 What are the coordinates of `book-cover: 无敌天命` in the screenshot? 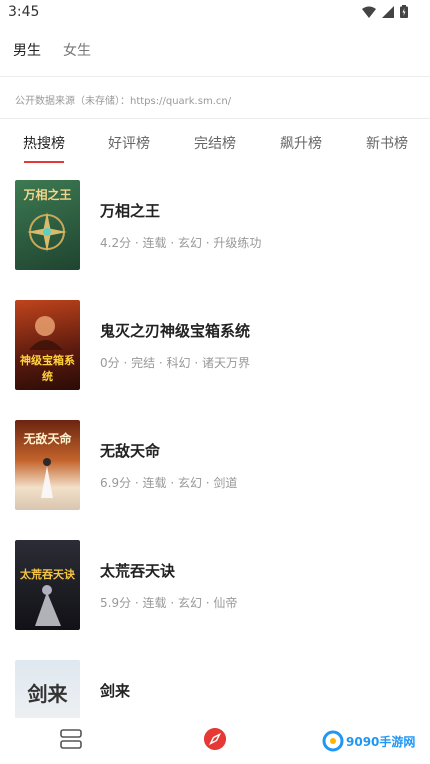 It's located at (47, 465).